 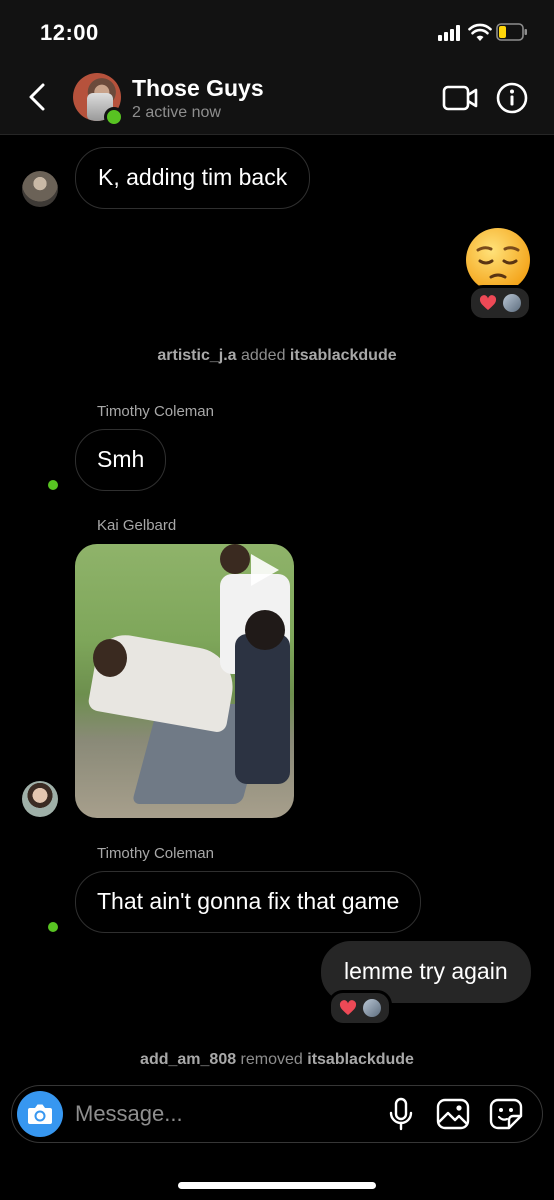 What do you see at coordinates (480, 32) in the screenshot?
I see `wifi-icon` at bounding box center [480, 32].